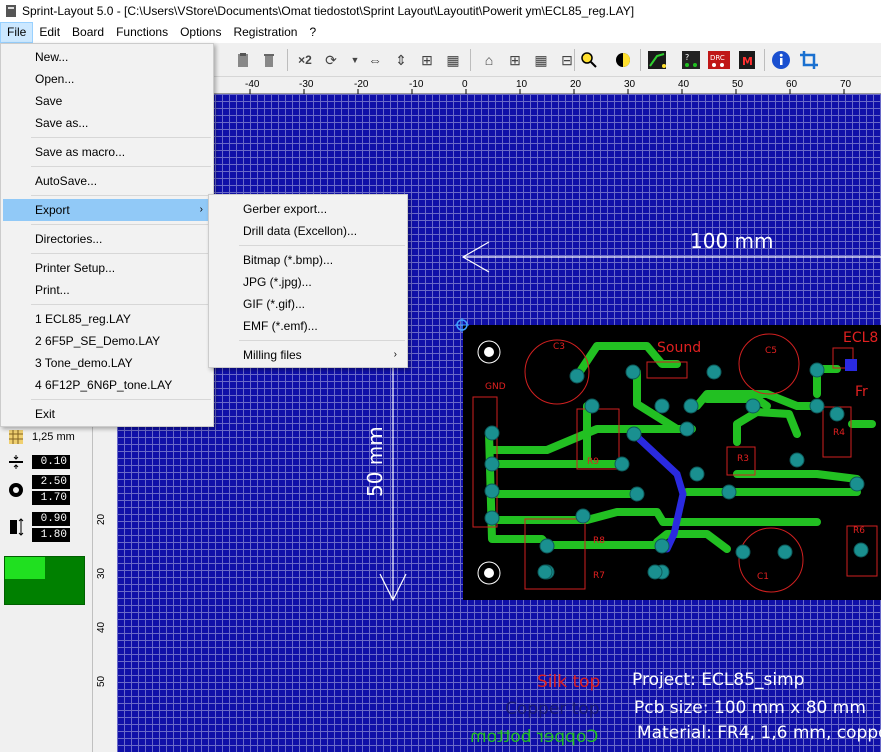 The width and height of the screenshot is (881, 752). What do you see at coordinates (732, 241) in the screenshot?
I see `dimension-horizontal: 100 mm` at bounding box center [732, 241].